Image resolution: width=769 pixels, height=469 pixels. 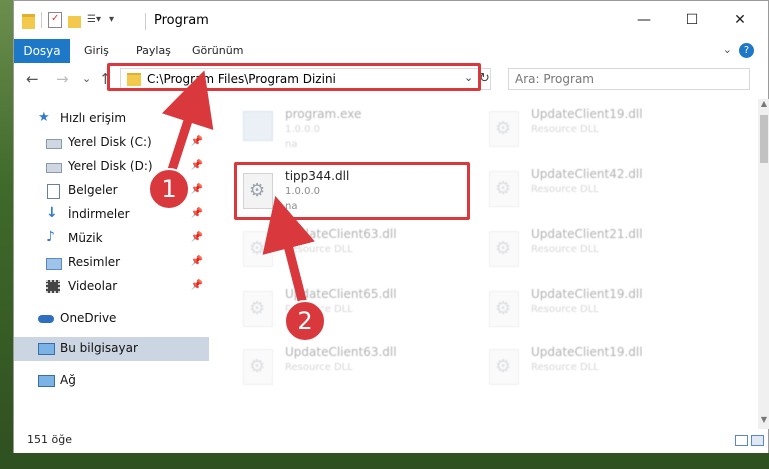 What do you see at coordinates (238, 187) in the screenshot?
I see `annotation-arrows` at bounding box center [238, 187].